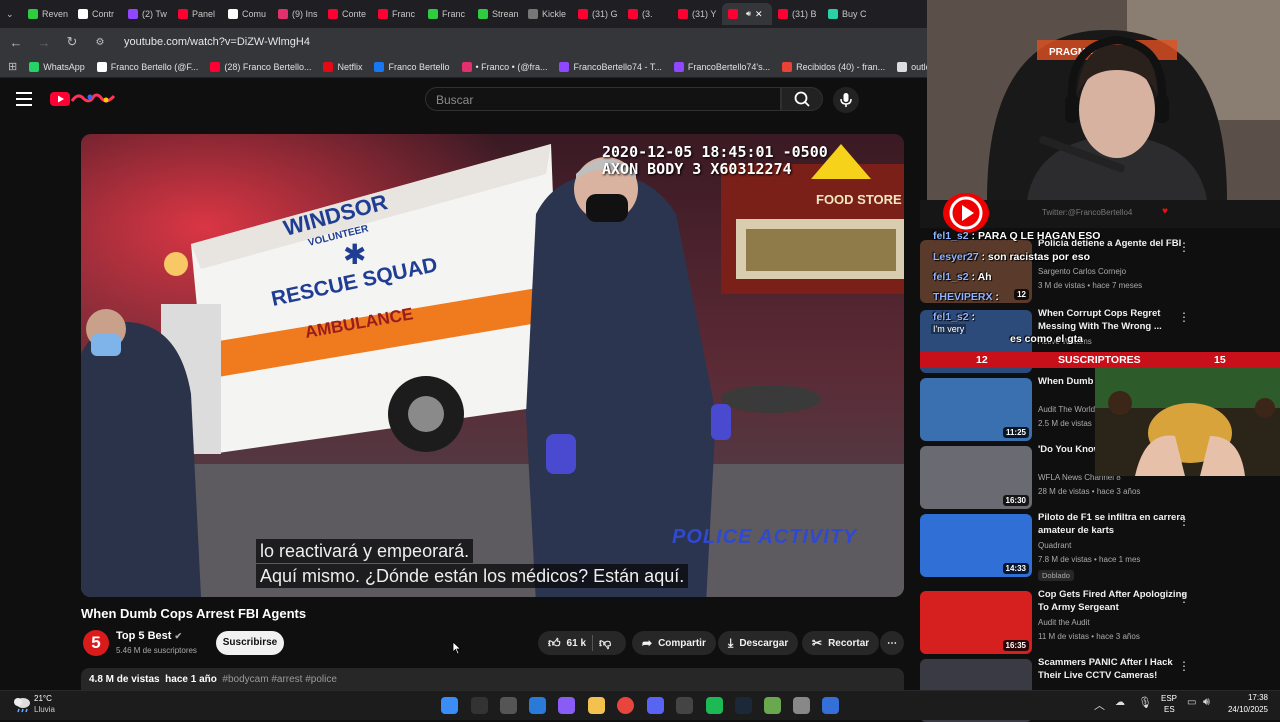 This screenshot has width=1280, height=722. Describe the element at coordinates (11, 14) in the screenshot. I see `tab-list-dropdown: ⌄` at that location.